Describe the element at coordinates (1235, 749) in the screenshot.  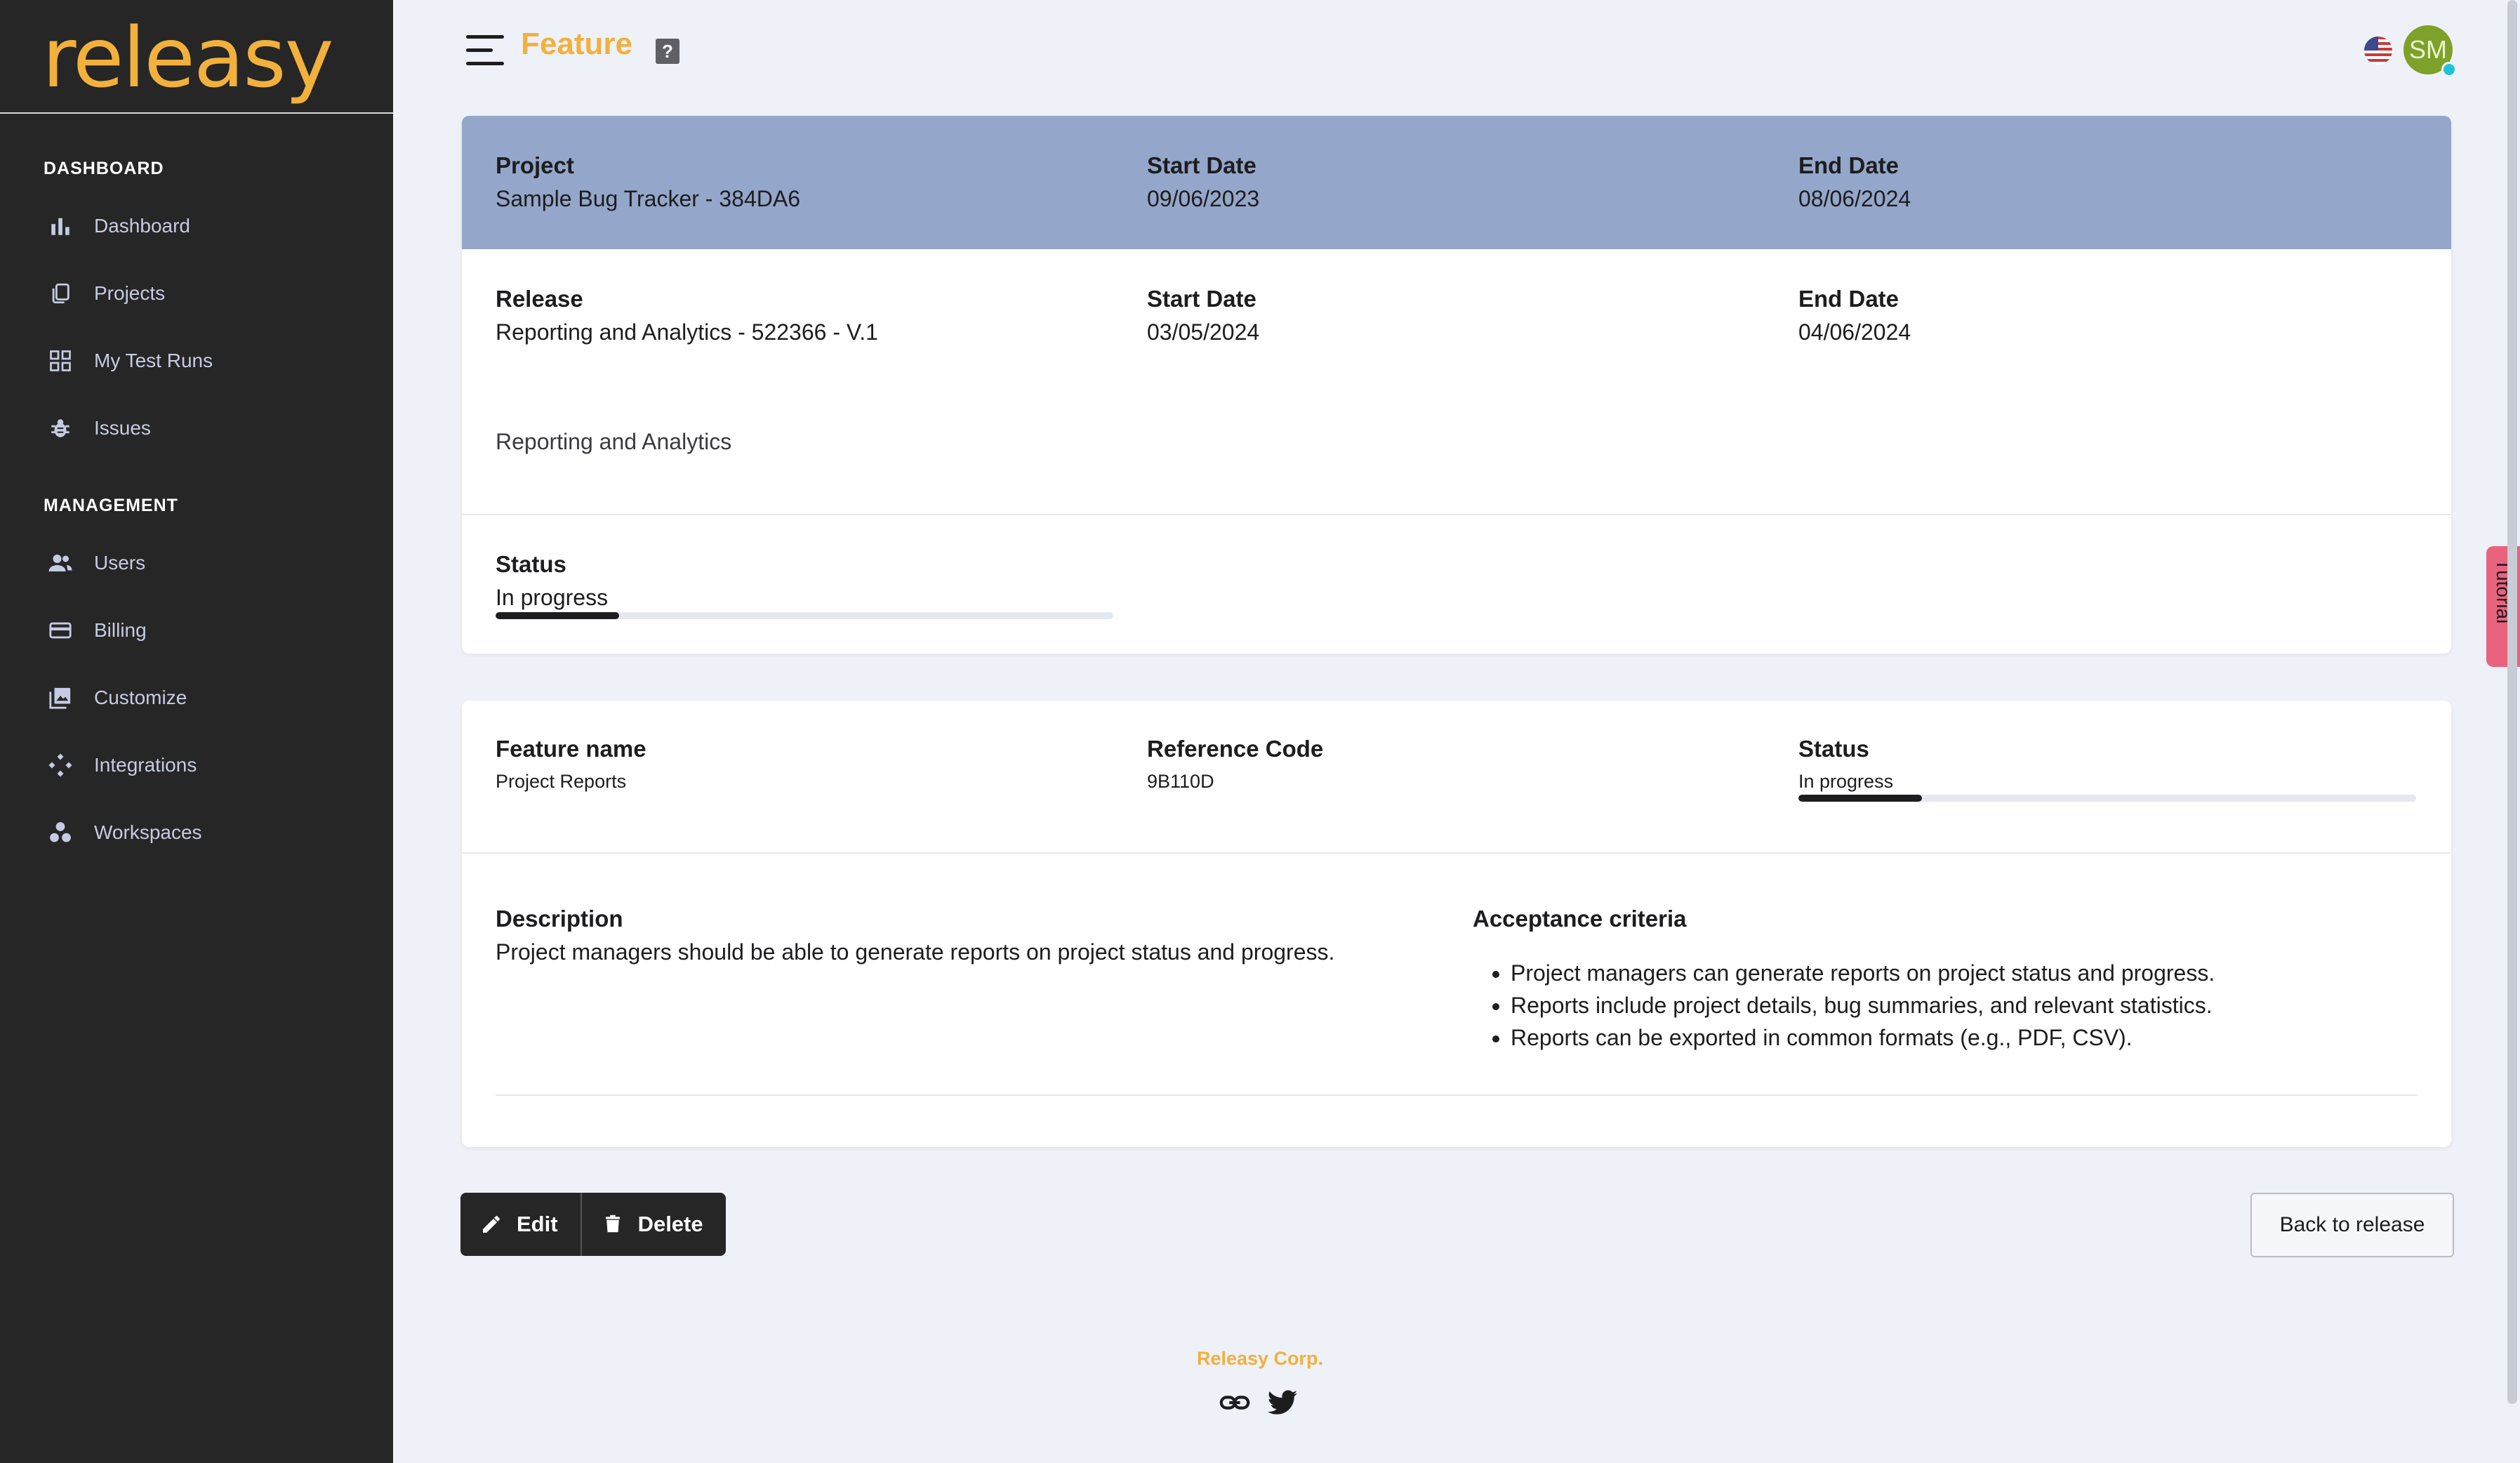
I see `reference-code-label: Reference Code` at that location.